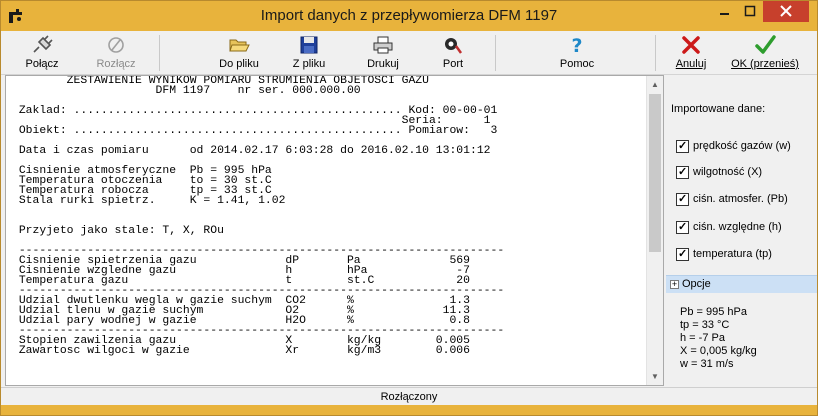 The image size is (818, 416). I want to click on param-line: h = -7 Pa, so click(702, 338).